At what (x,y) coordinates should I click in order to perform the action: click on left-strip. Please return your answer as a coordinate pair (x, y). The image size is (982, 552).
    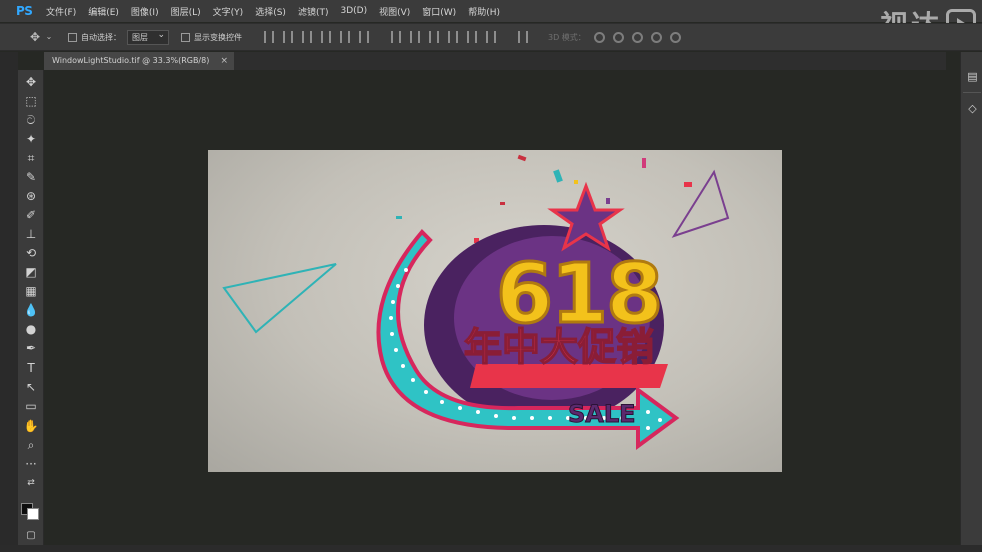
    Looking at the image, I should click on (9, 302).